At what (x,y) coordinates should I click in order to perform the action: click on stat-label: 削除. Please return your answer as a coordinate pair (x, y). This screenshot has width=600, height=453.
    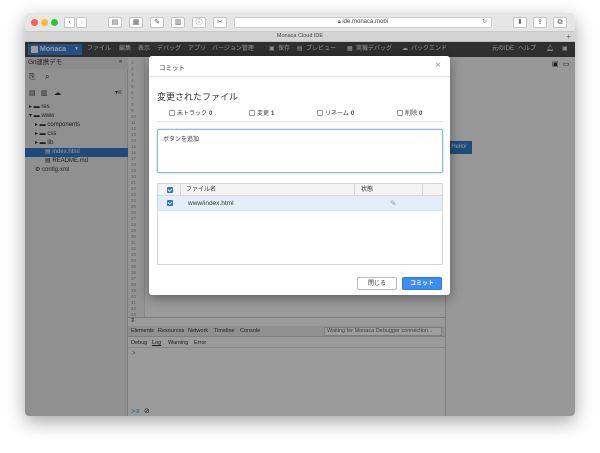
    Looking at the image, I should click on (411, 114).